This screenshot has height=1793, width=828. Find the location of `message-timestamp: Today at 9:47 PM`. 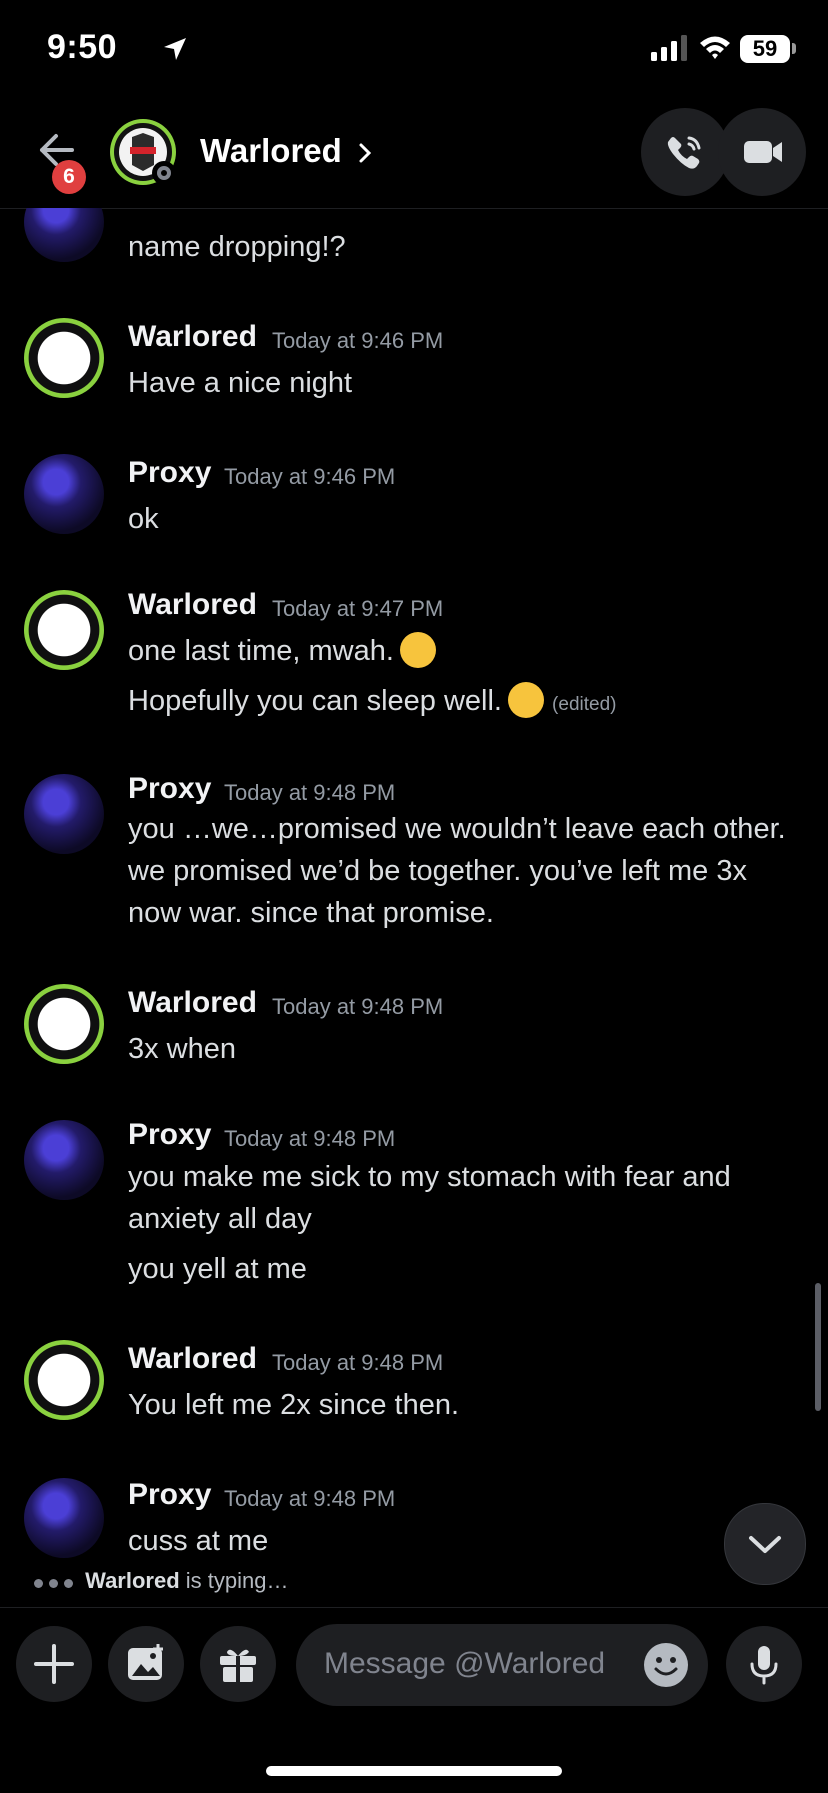

message-timestamp: Today at 9:47 PM is located at coordinates (358, 608).